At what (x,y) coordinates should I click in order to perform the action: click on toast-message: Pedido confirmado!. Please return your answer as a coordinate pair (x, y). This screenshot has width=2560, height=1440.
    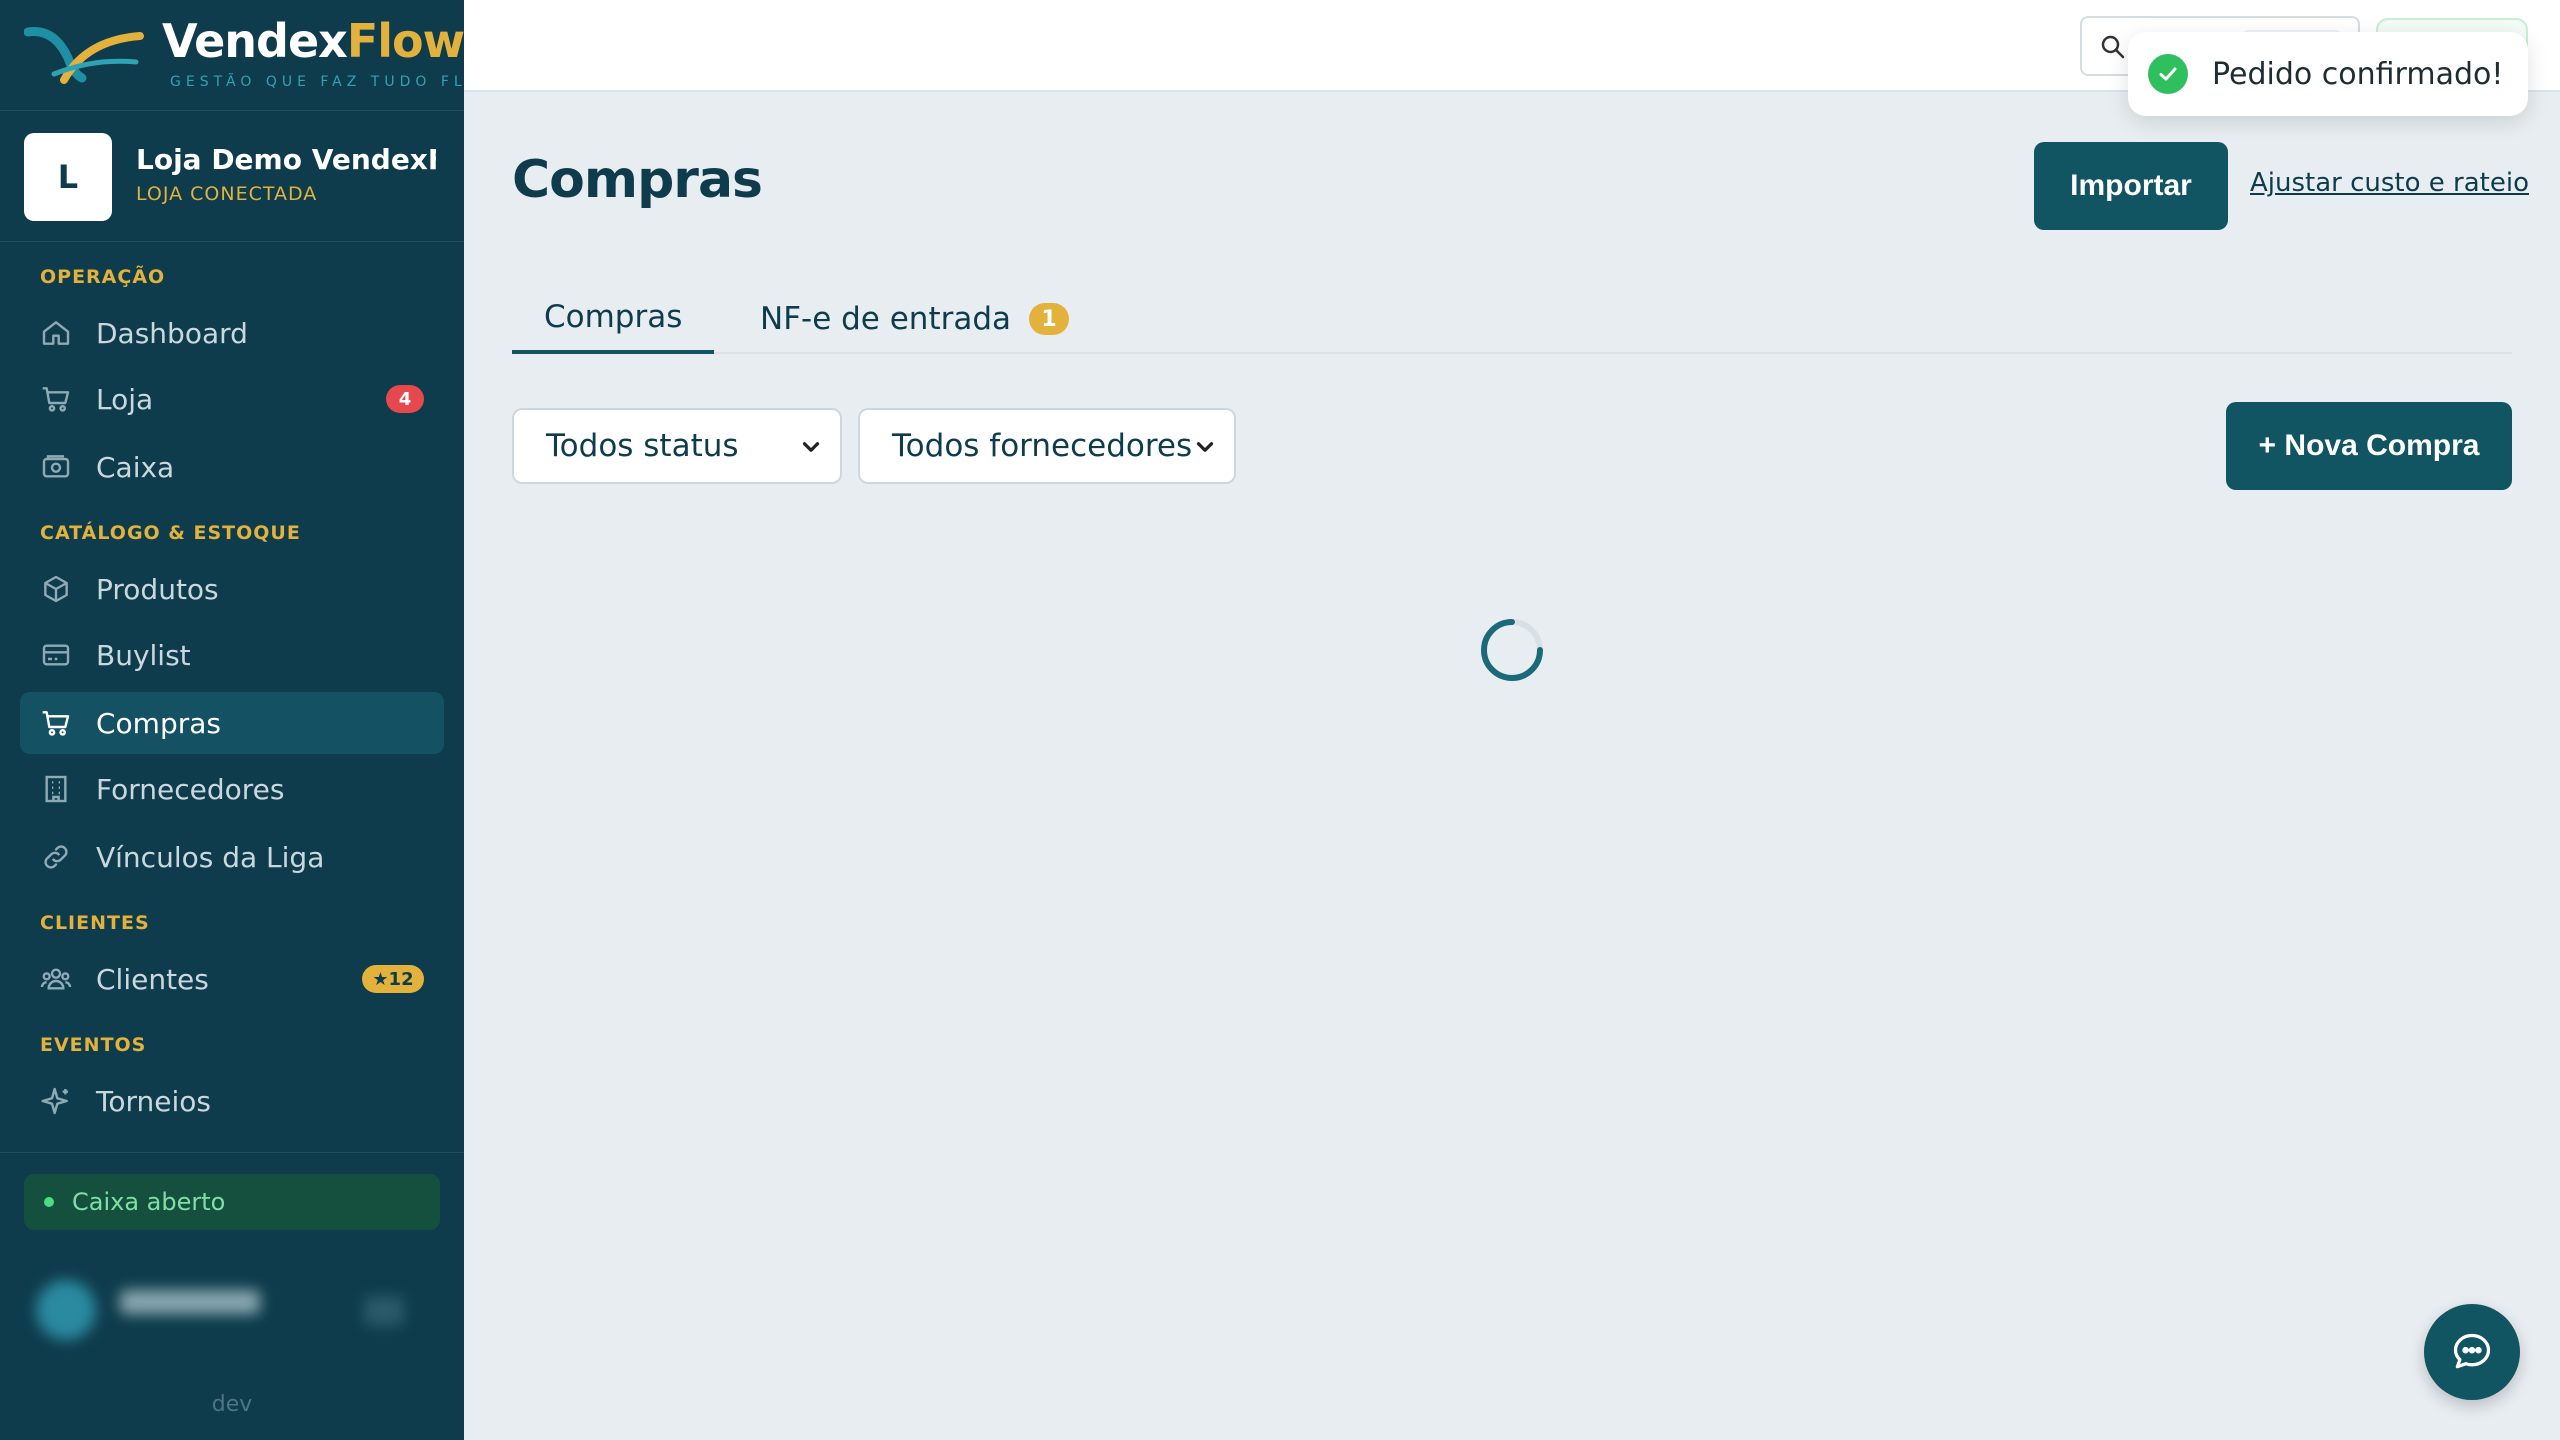
    Looking at the image, I should click on (2358, 74).